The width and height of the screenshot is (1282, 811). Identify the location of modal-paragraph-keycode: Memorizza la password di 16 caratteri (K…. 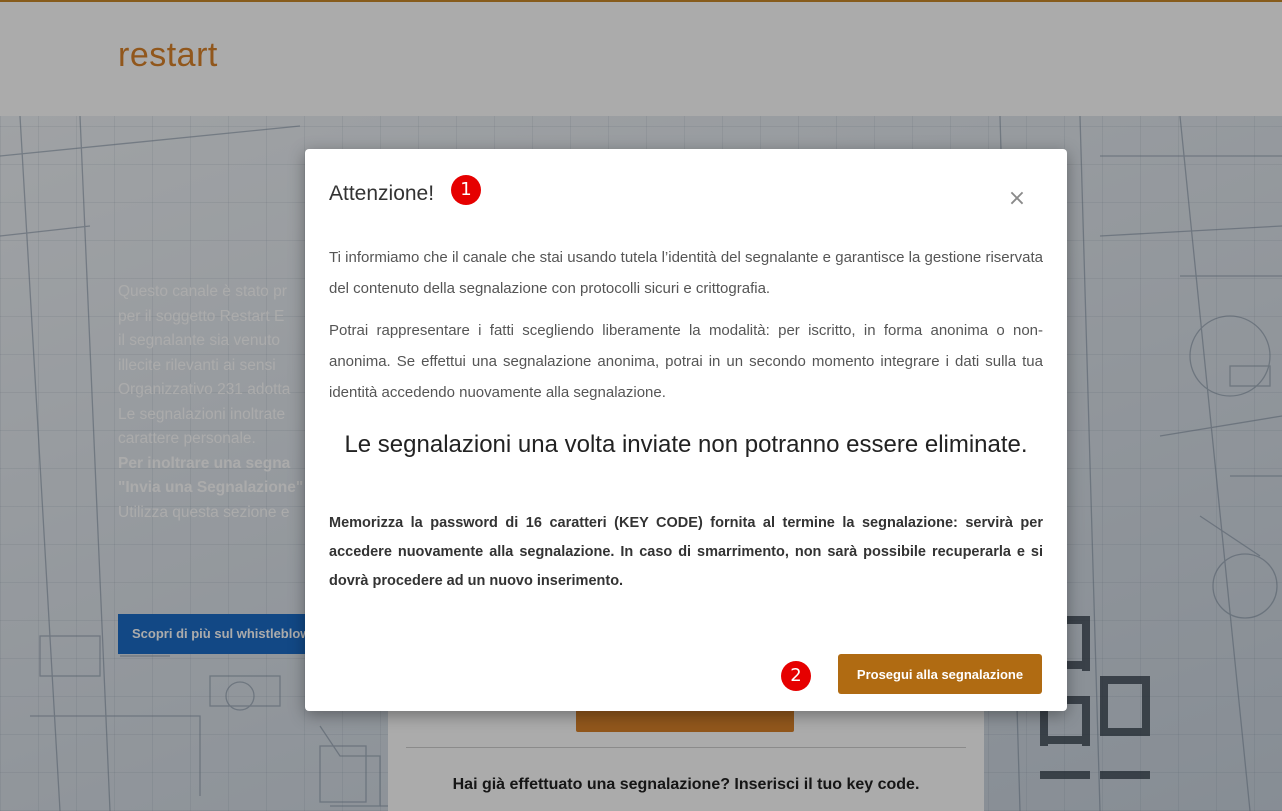
(686, 552).